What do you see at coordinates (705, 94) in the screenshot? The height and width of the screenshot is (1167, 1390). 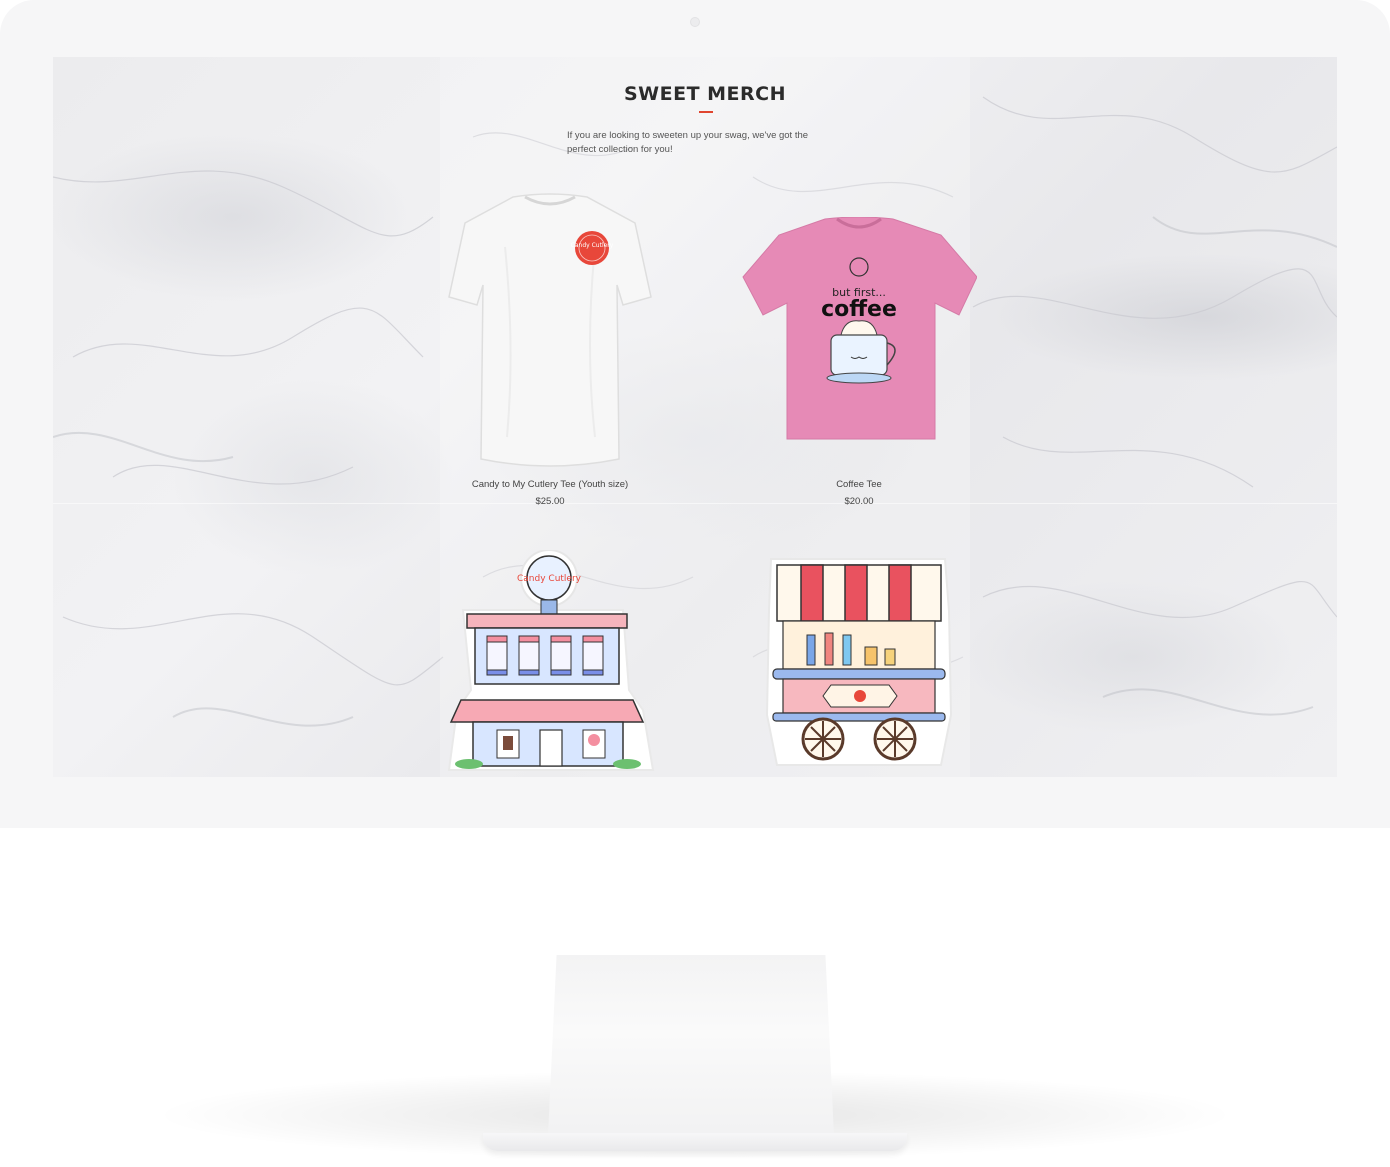 I see `section-title: SWEET MERCH` at bounding box center [705, 94].